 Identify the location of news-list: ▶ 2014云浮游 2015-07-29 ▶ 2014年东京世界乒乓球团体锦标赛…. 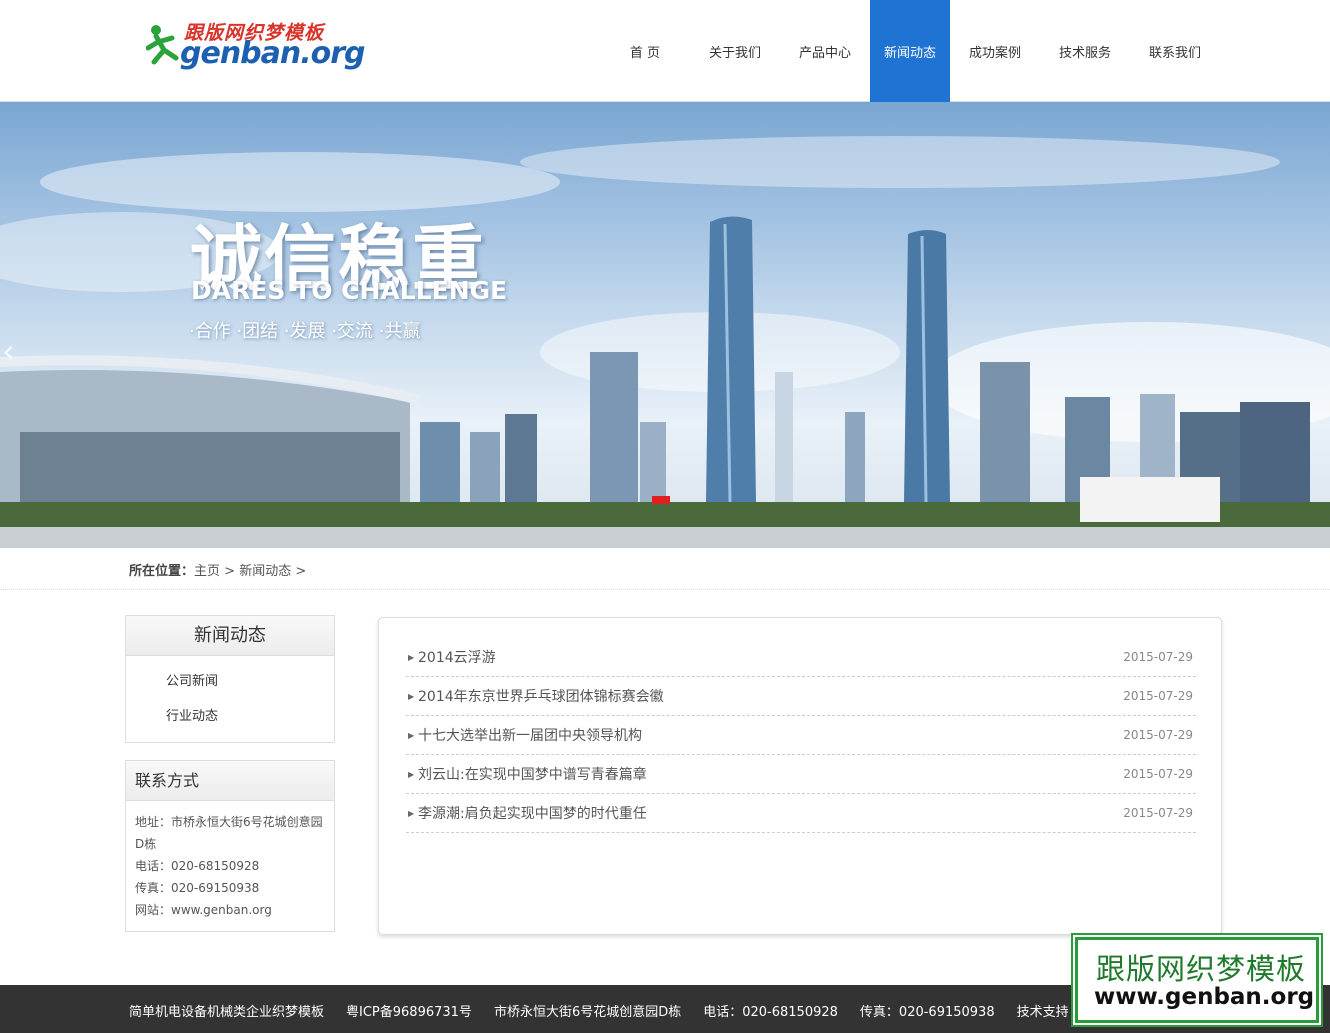
(801, 735).